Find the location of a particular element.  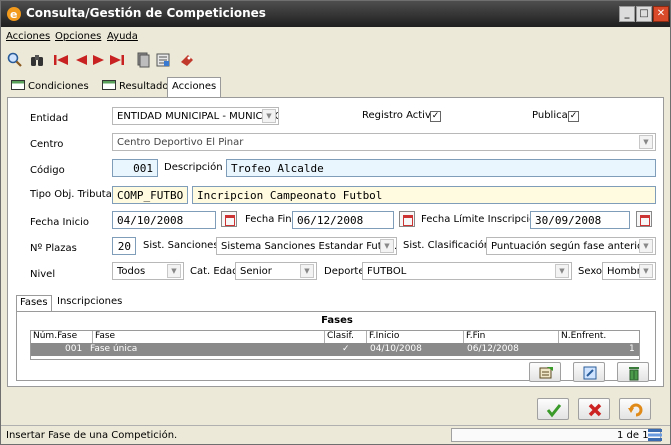

svg-text: e is located at coordinates (13, 14).